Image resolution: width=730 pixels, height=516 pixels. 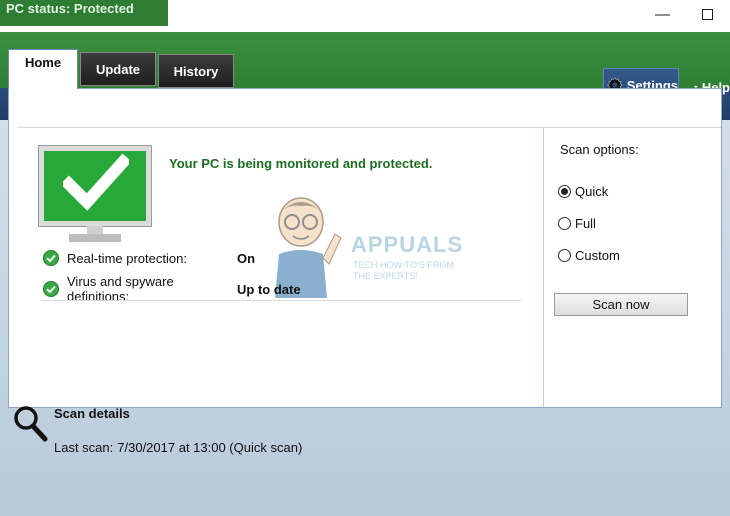 What do you see at coordinates (403, 270) in the screenshot?
I see `watermark-tagline: TECH HOW-TO'S FROM THE EXPERTS!` at bounding box center [403, 270].